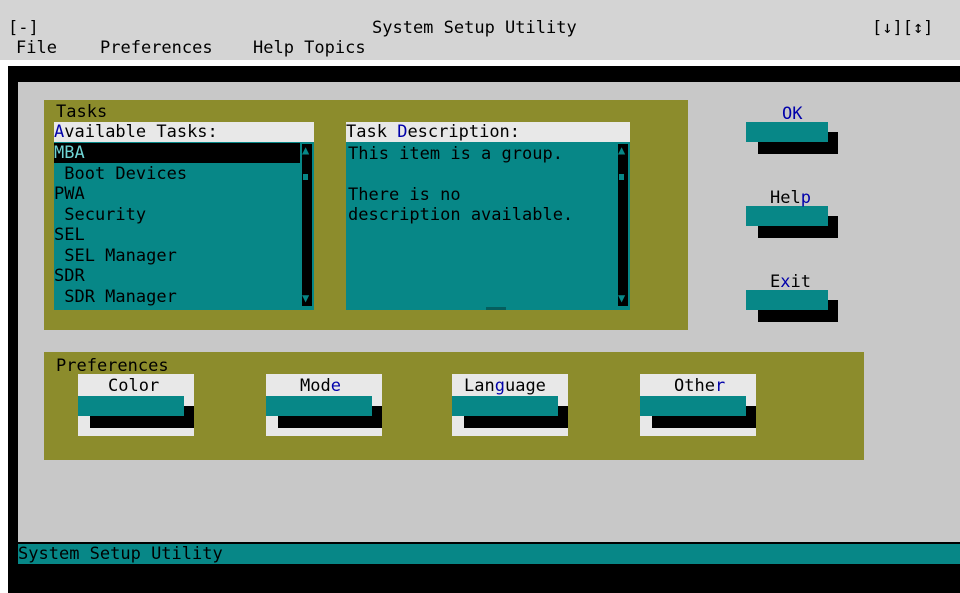 The image size is (960, 593). I want to click on menu-preferences: Preferences, so click(156, 48).